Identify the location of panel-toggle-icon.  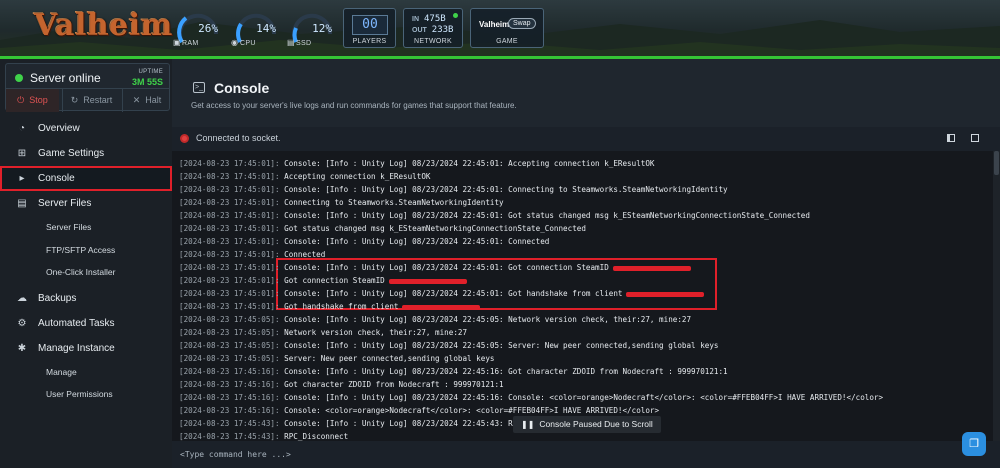
(951, 138).